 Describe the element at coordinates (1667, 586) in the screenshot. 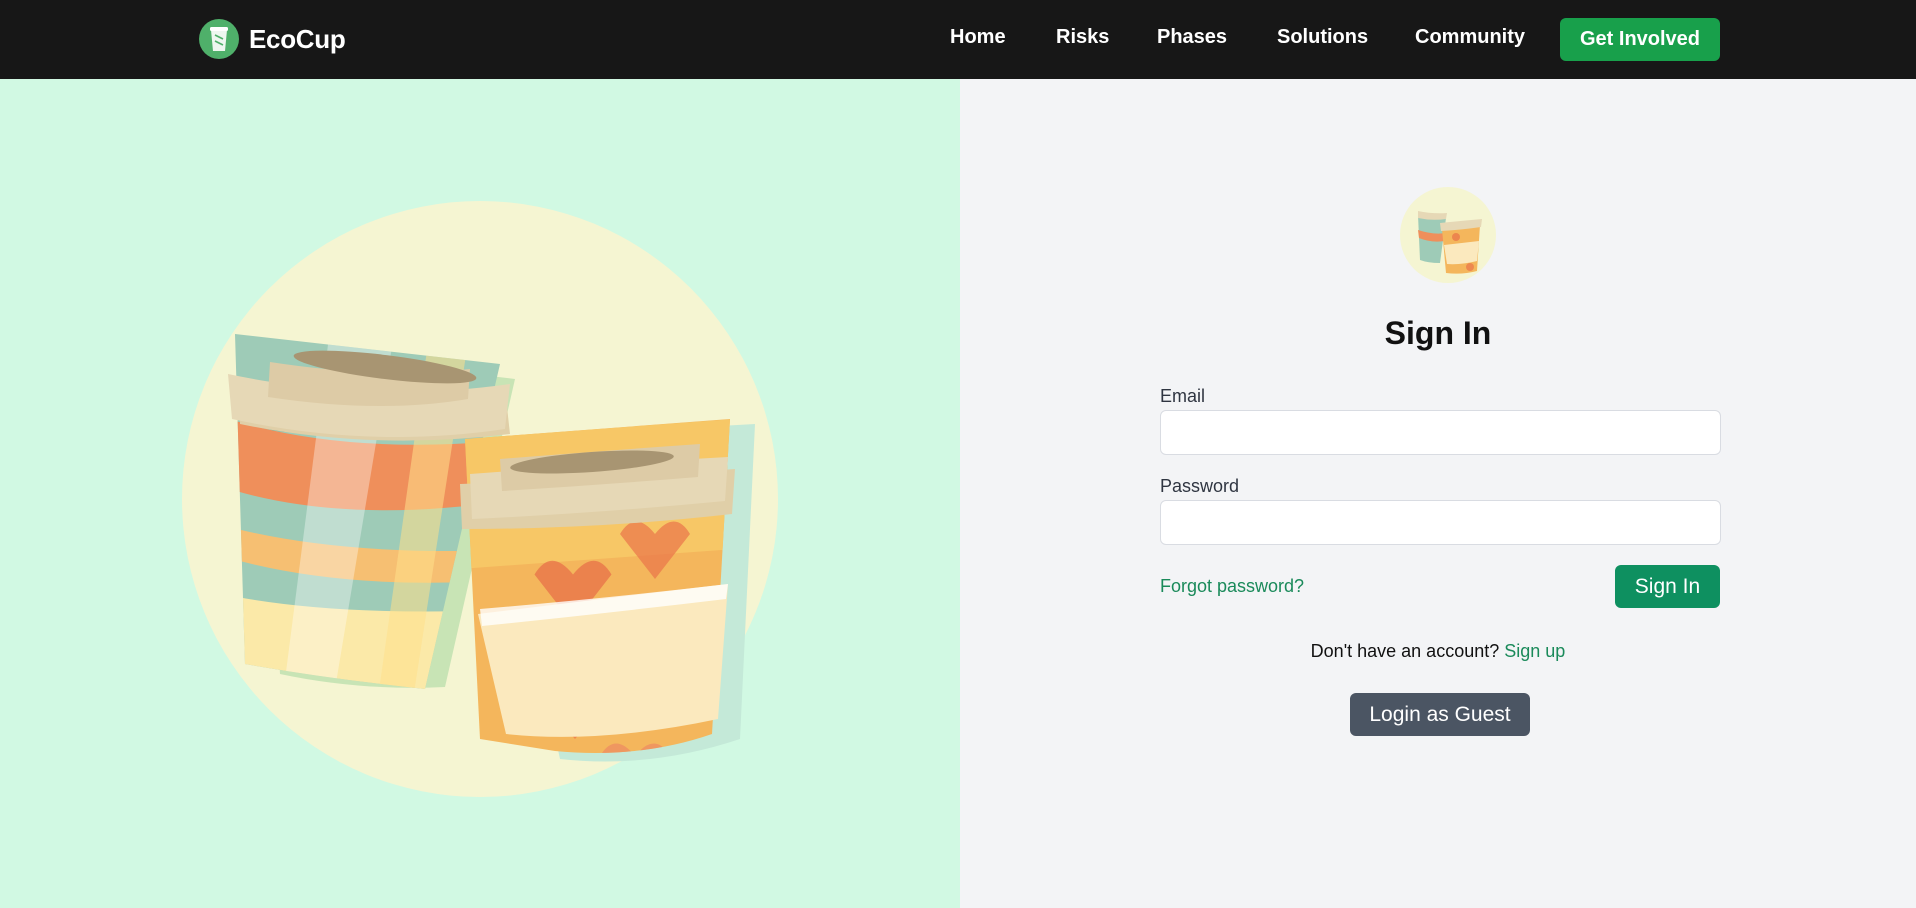

I see `sign-in-button: Sign In` at that location.